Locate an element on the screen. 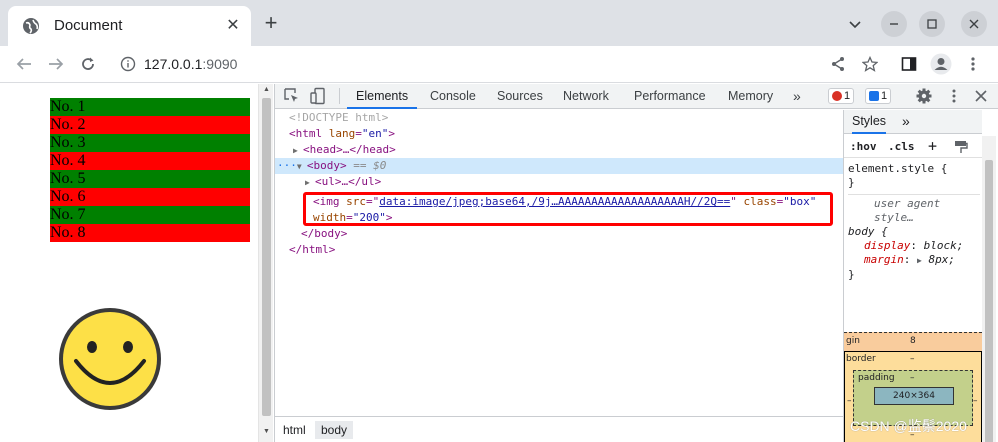 Image resolution: width=998 pixels, height=442 pixels. url-host: 127.0.0.1 is located at coordinates (173, 64).